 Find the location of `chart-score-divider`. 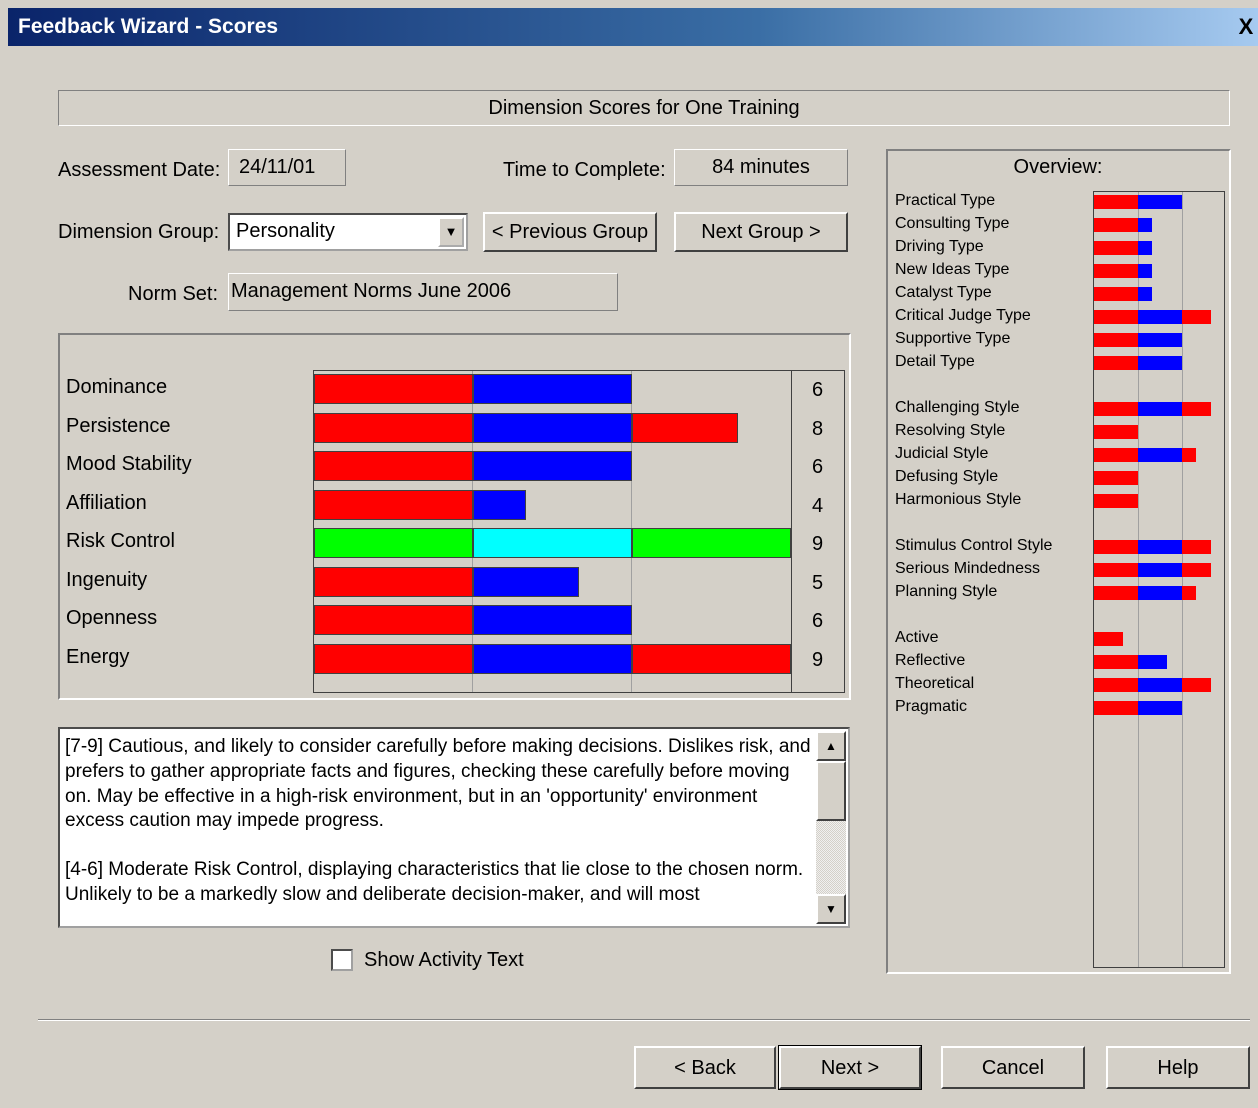

chart-score-divider is located at coordinates (791, 531).